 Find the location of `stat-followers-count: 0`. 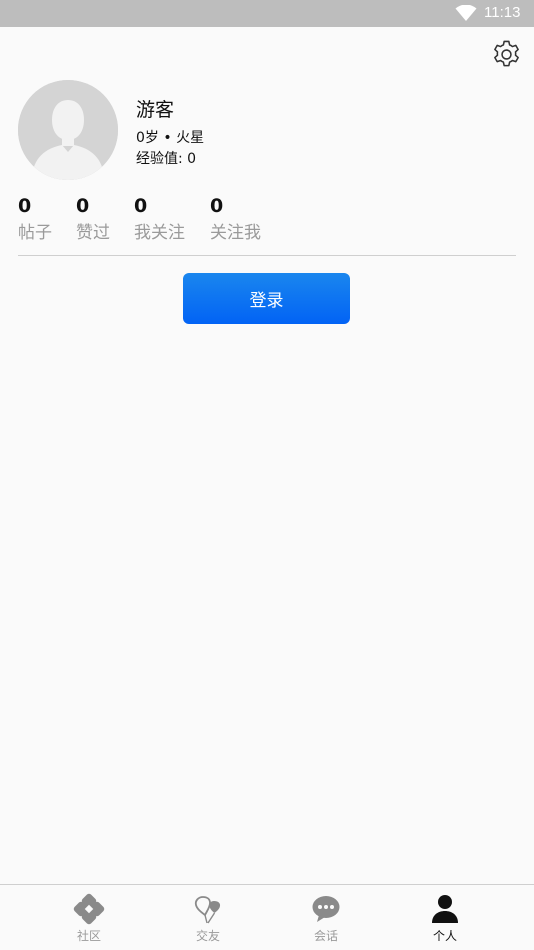

stat-followers-count: 0 is located at coordinates (217, 206).